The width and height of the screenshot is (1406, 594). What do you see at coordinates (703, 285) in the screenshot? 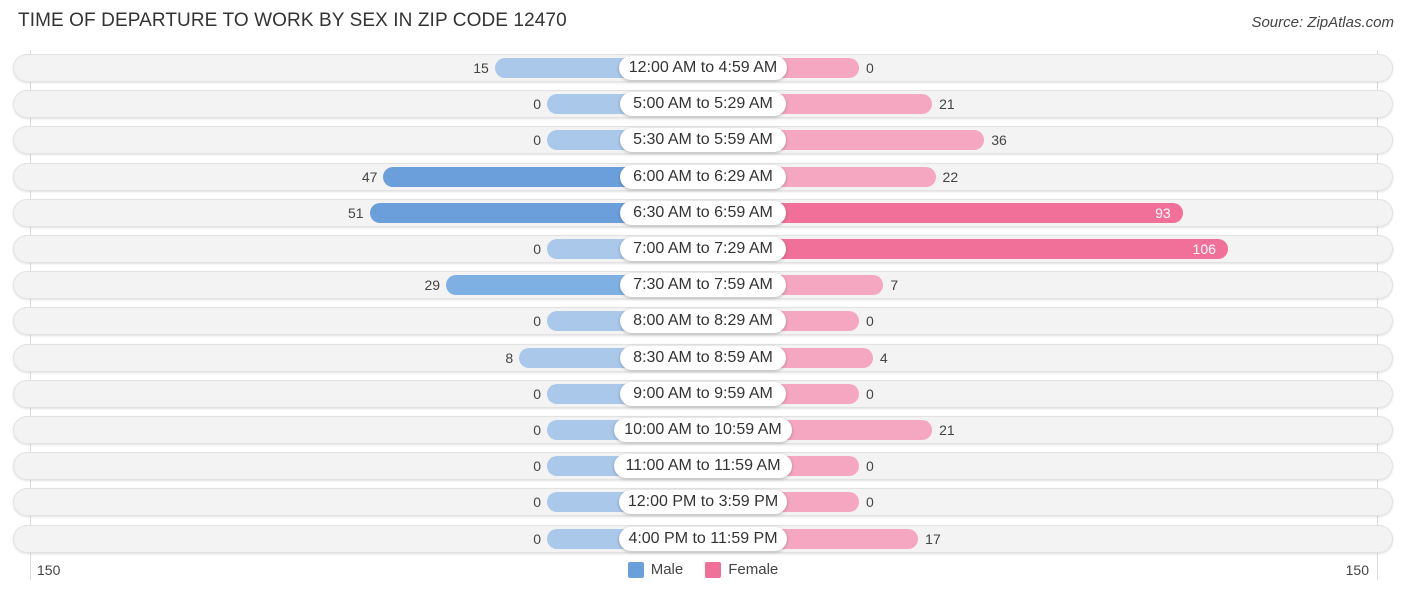
I see `category-label: 7:30 AM to 7:59 AM` at bounding box center [703, 285].